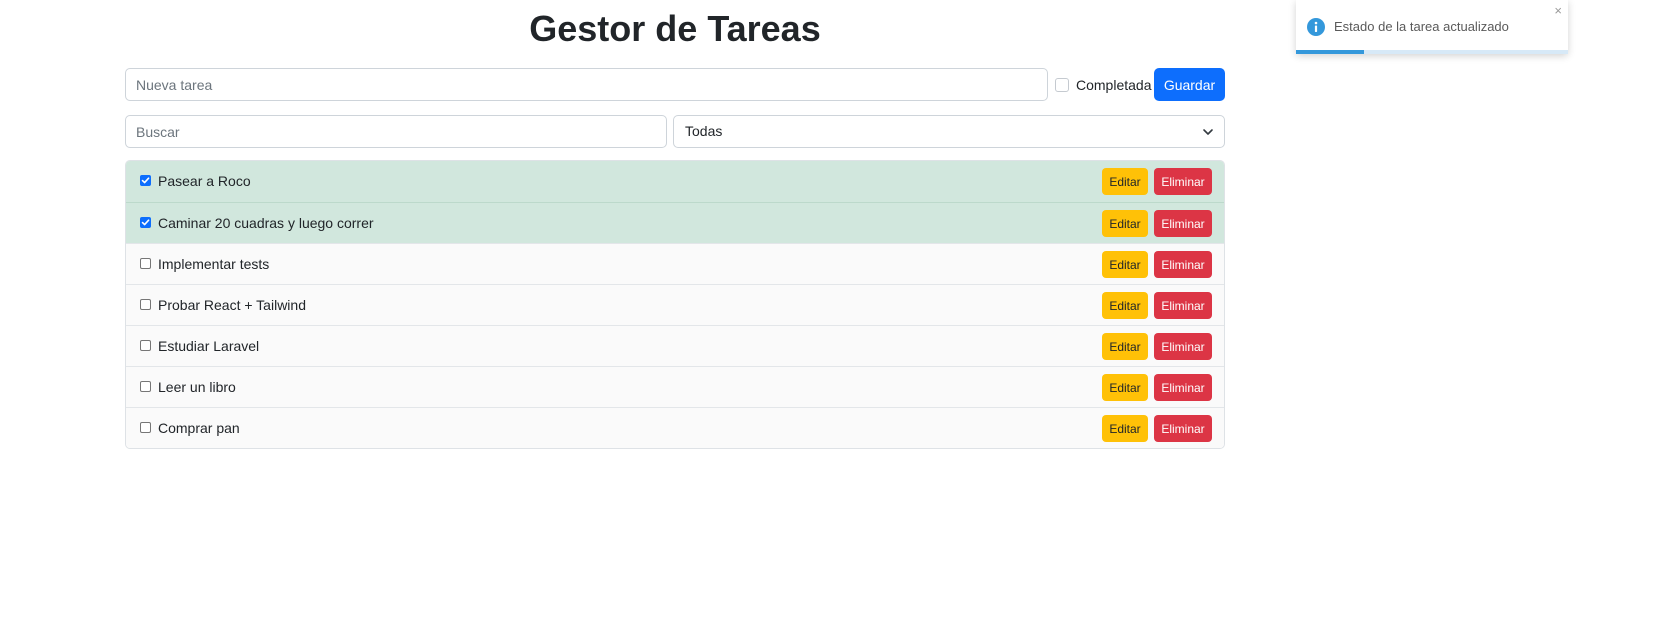 The height and width of the screenshot is (626, 1662). What do you see at coordinates (209, 346) in the screenshot?
I see `task-text: Estudiar Laravel` at bounding box center [209, 346].